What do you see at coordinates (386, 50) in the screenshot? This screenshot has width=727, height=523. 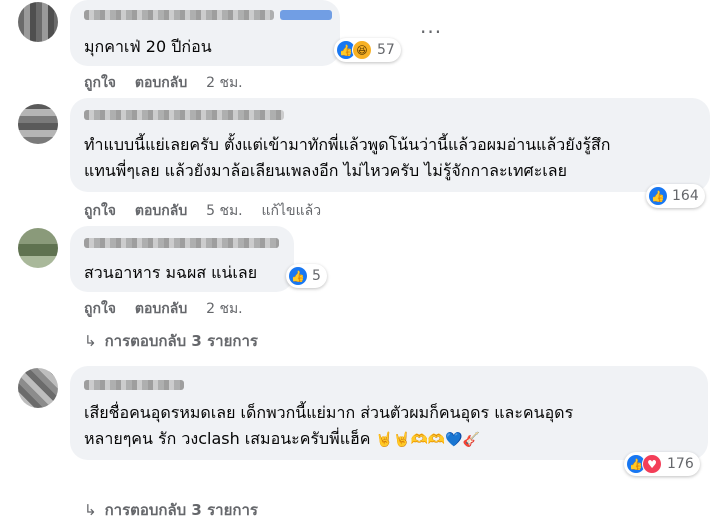 I see `reaction-count: 57` at bounding box center [386, 50].